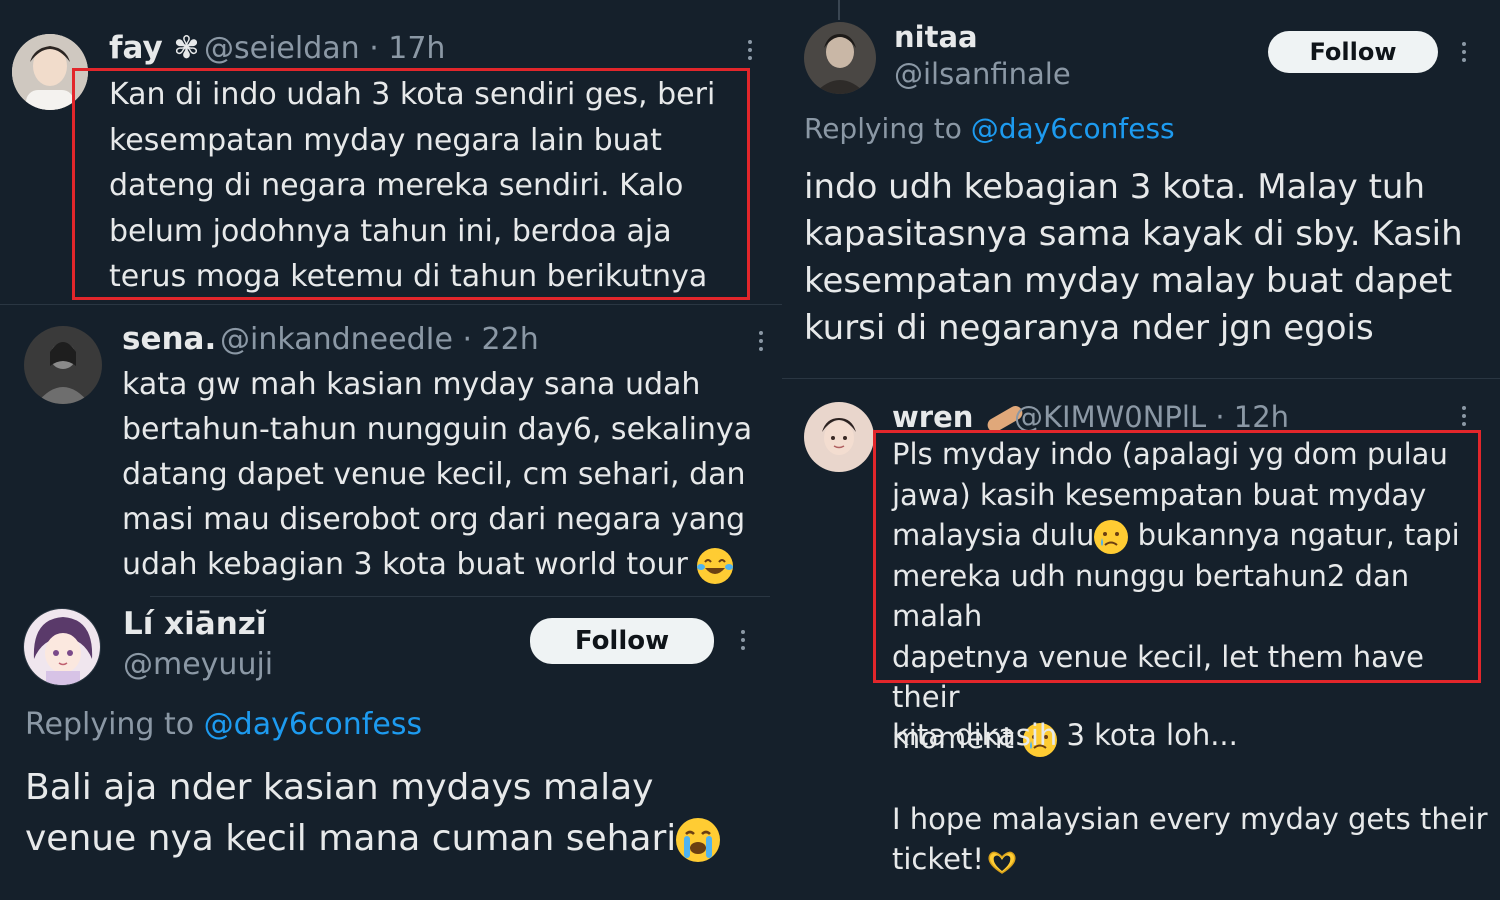 This screenshot has width=1500, height=900. I want to click on author-name: wren, so click(958, 417).